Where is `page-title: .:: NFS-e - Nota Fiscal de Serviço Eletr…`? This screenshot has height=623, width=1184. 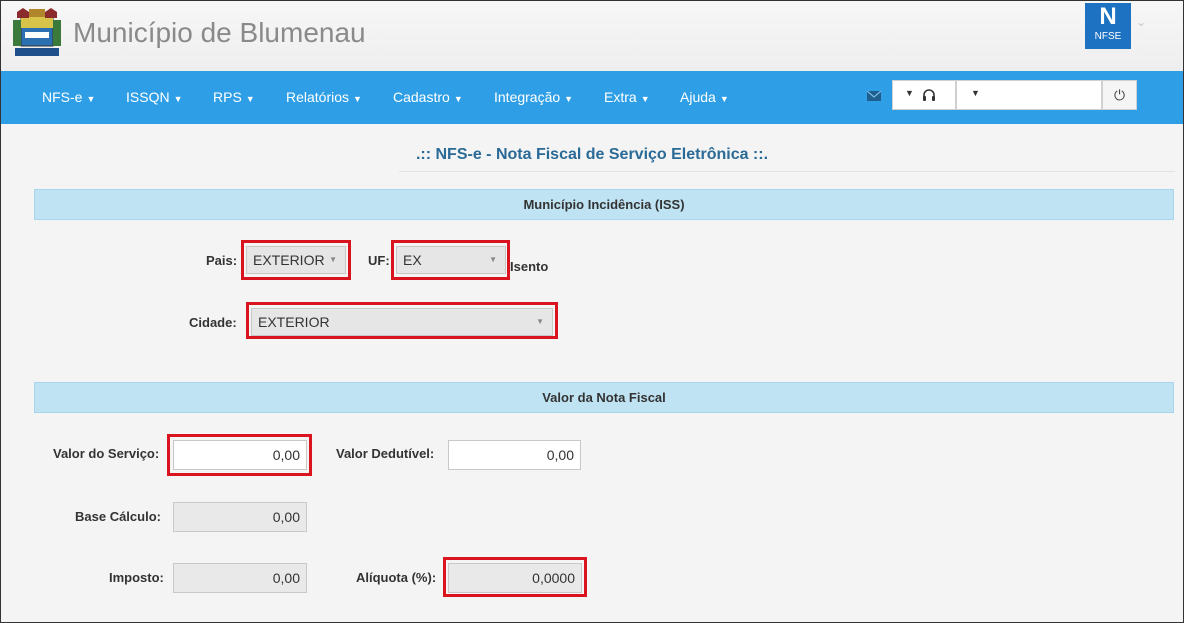
page-title: .:: NFS-e - Nota Fiscal de Serviço Eletr… is located at coordinates (592, 154).